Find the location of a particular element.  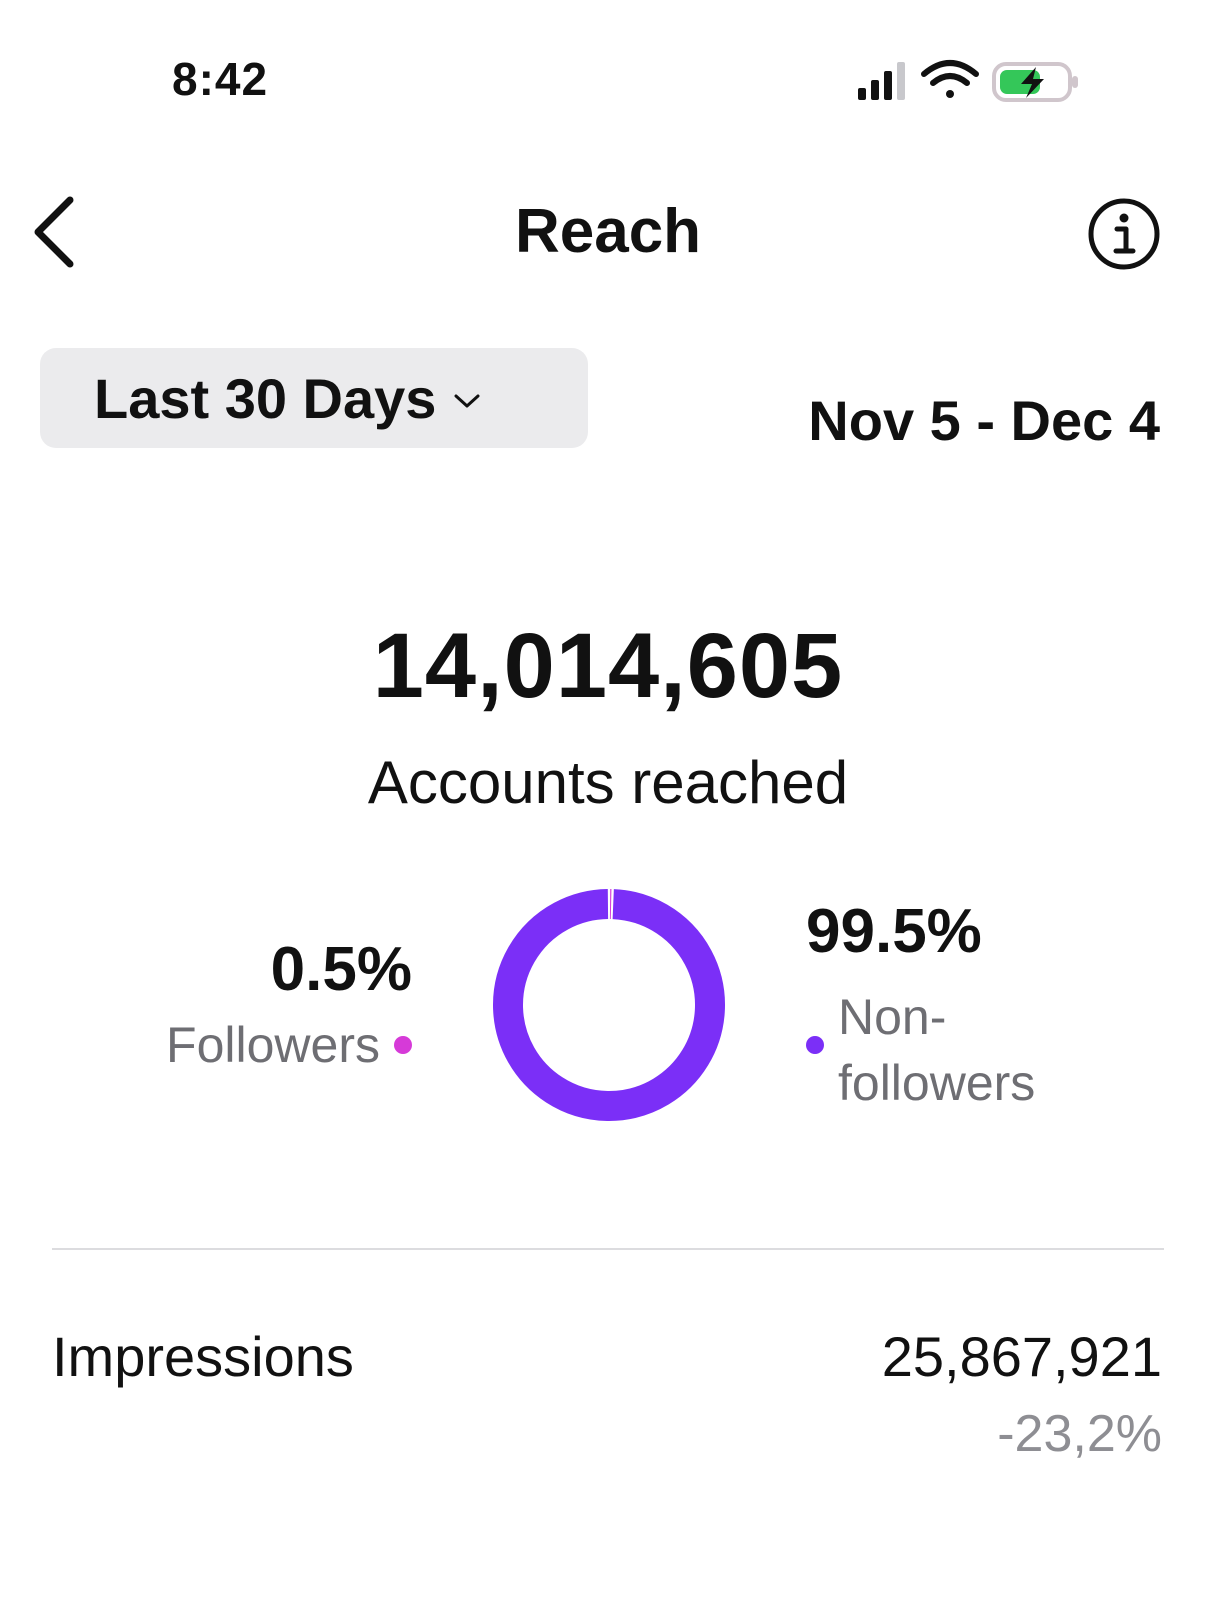

wifi-icon is located at coordinates (950, 79).